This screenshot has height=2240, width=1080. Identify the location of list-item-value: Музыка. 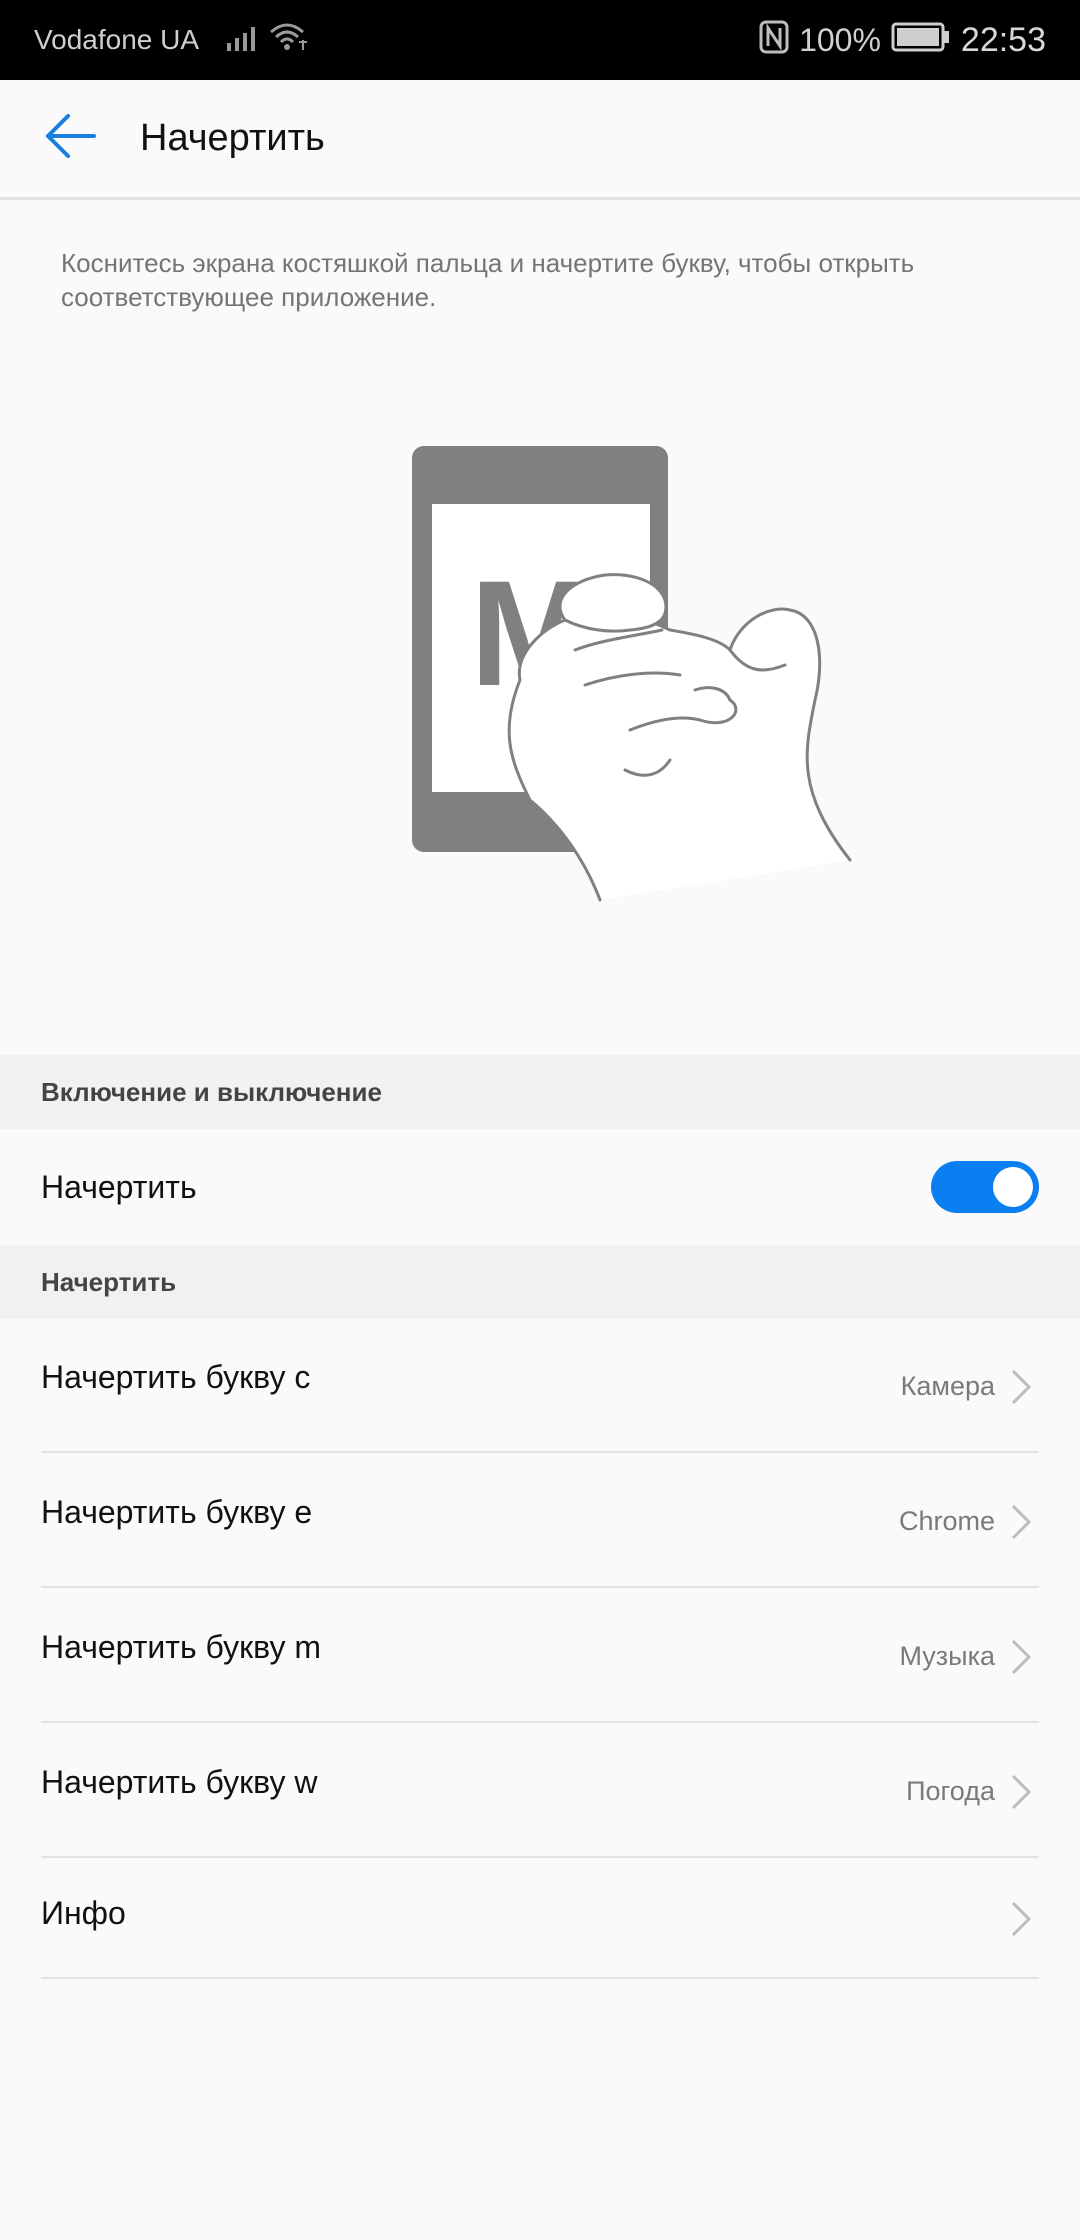
(947, 1656).